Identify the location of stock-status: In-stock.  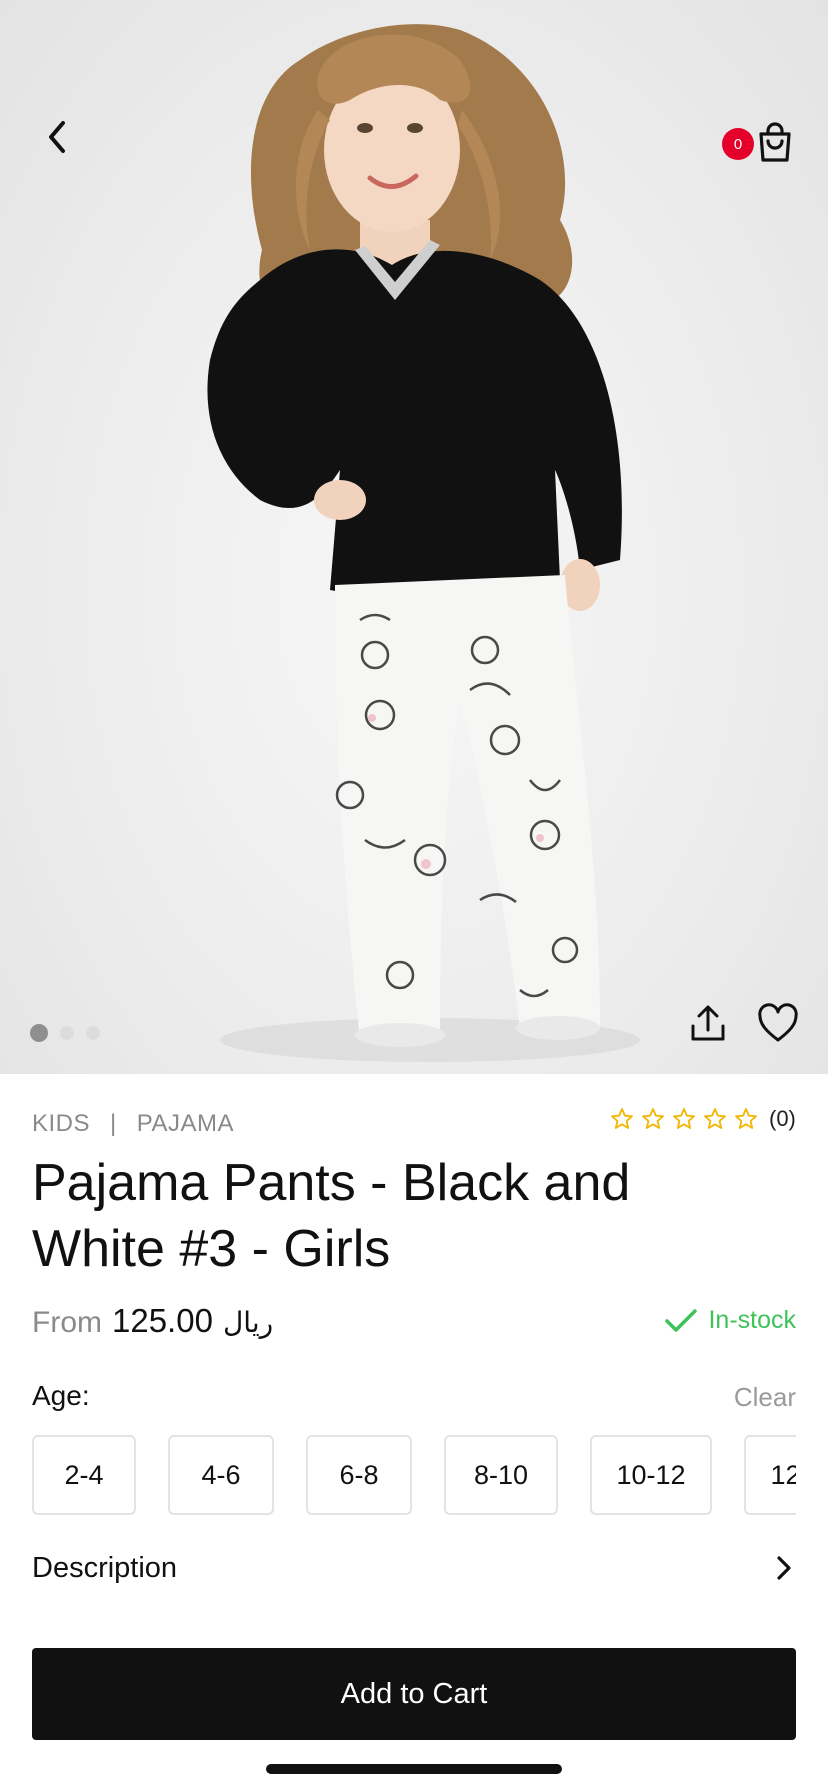
(730, 1320).